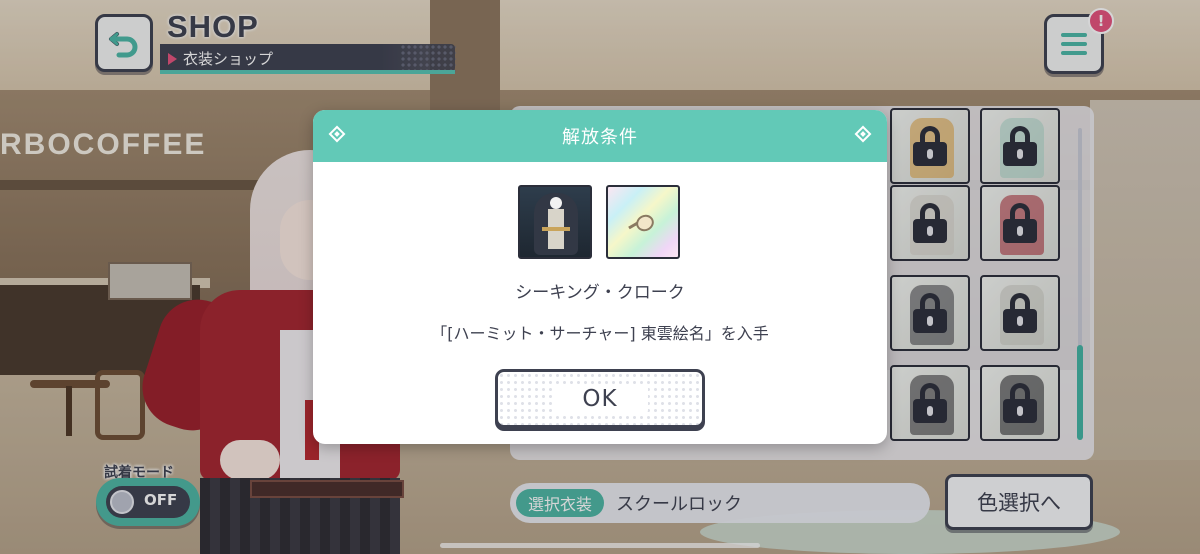 This screenshot has height=554, width=1200. I want to click on ok-button-label: OK, so click(600, 398).